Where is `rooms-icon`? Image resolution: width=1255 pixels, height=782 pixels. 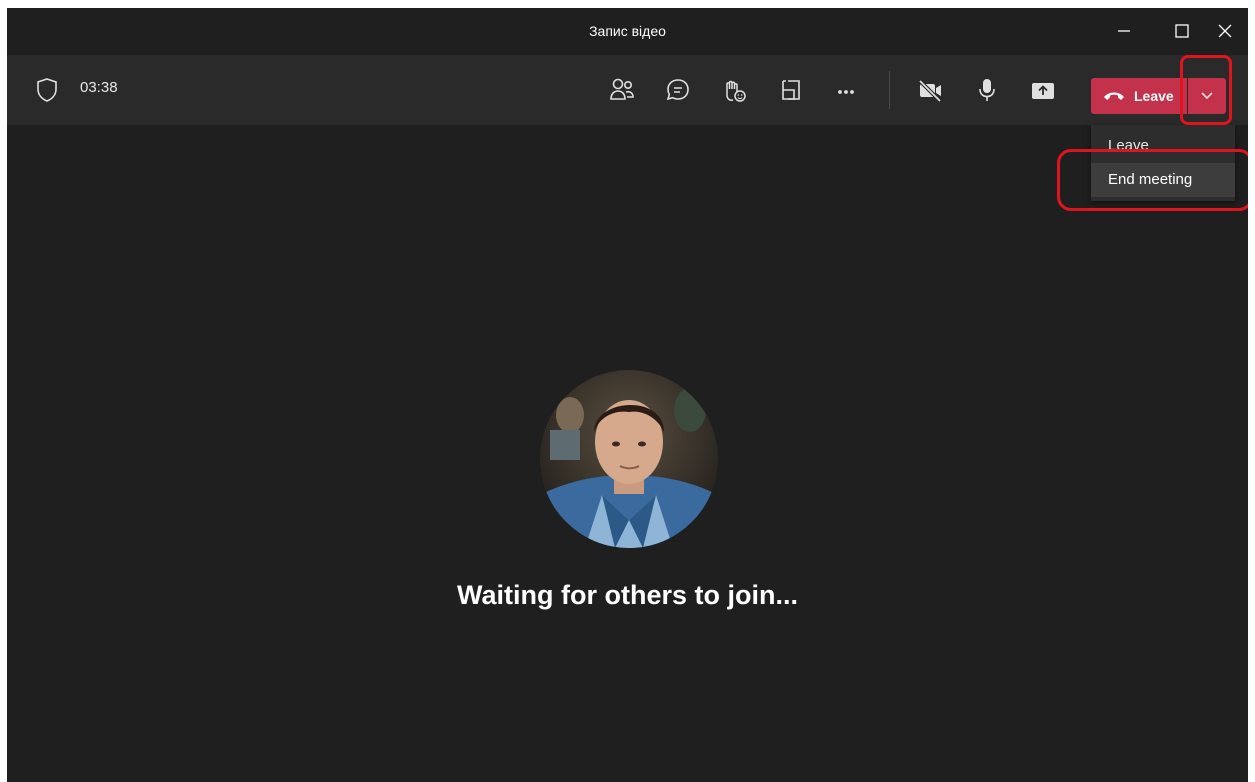 rooms-icon is located at coordinates (791, 90).